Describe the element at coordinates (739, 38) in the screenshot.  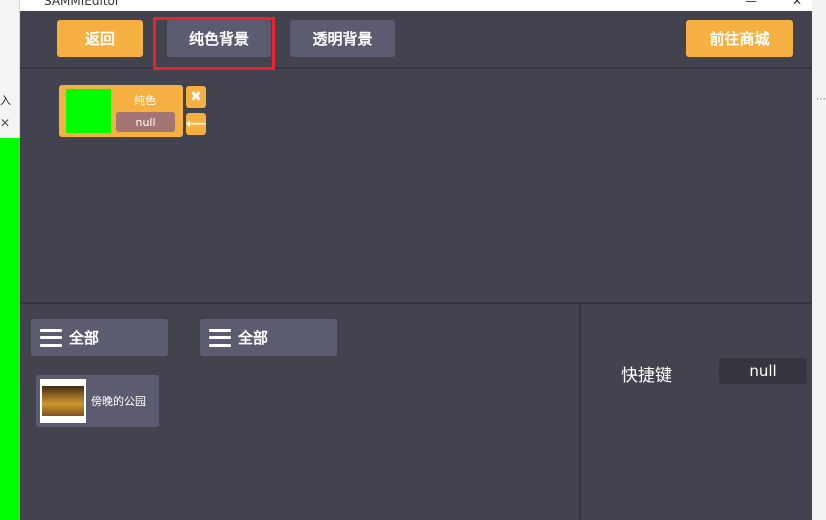
I see `go-to-store-button: 前往商城` at that location.